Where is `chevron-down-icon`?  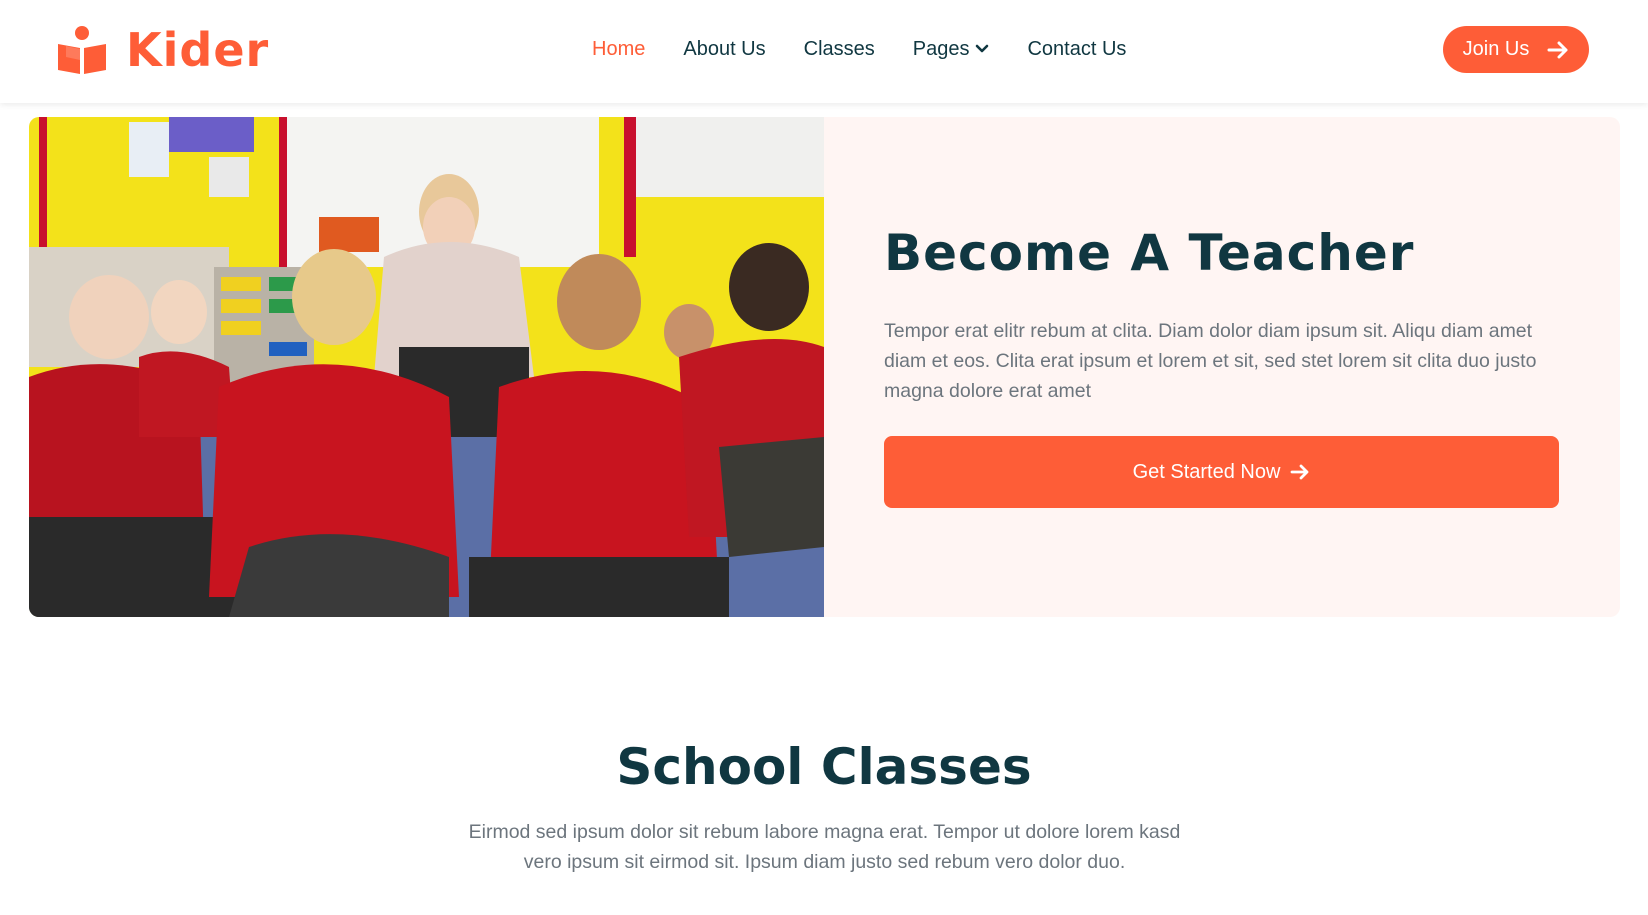
chevron-down-icon is located at coordinates (982, 48).